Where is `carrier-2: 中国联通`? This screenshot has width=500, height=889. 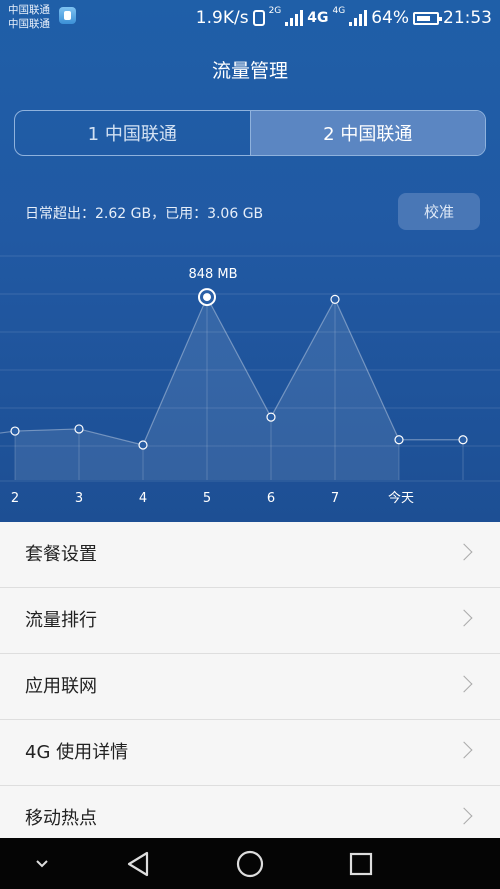
carrier-2: 中国联通 is located at coordinates (29, 24).